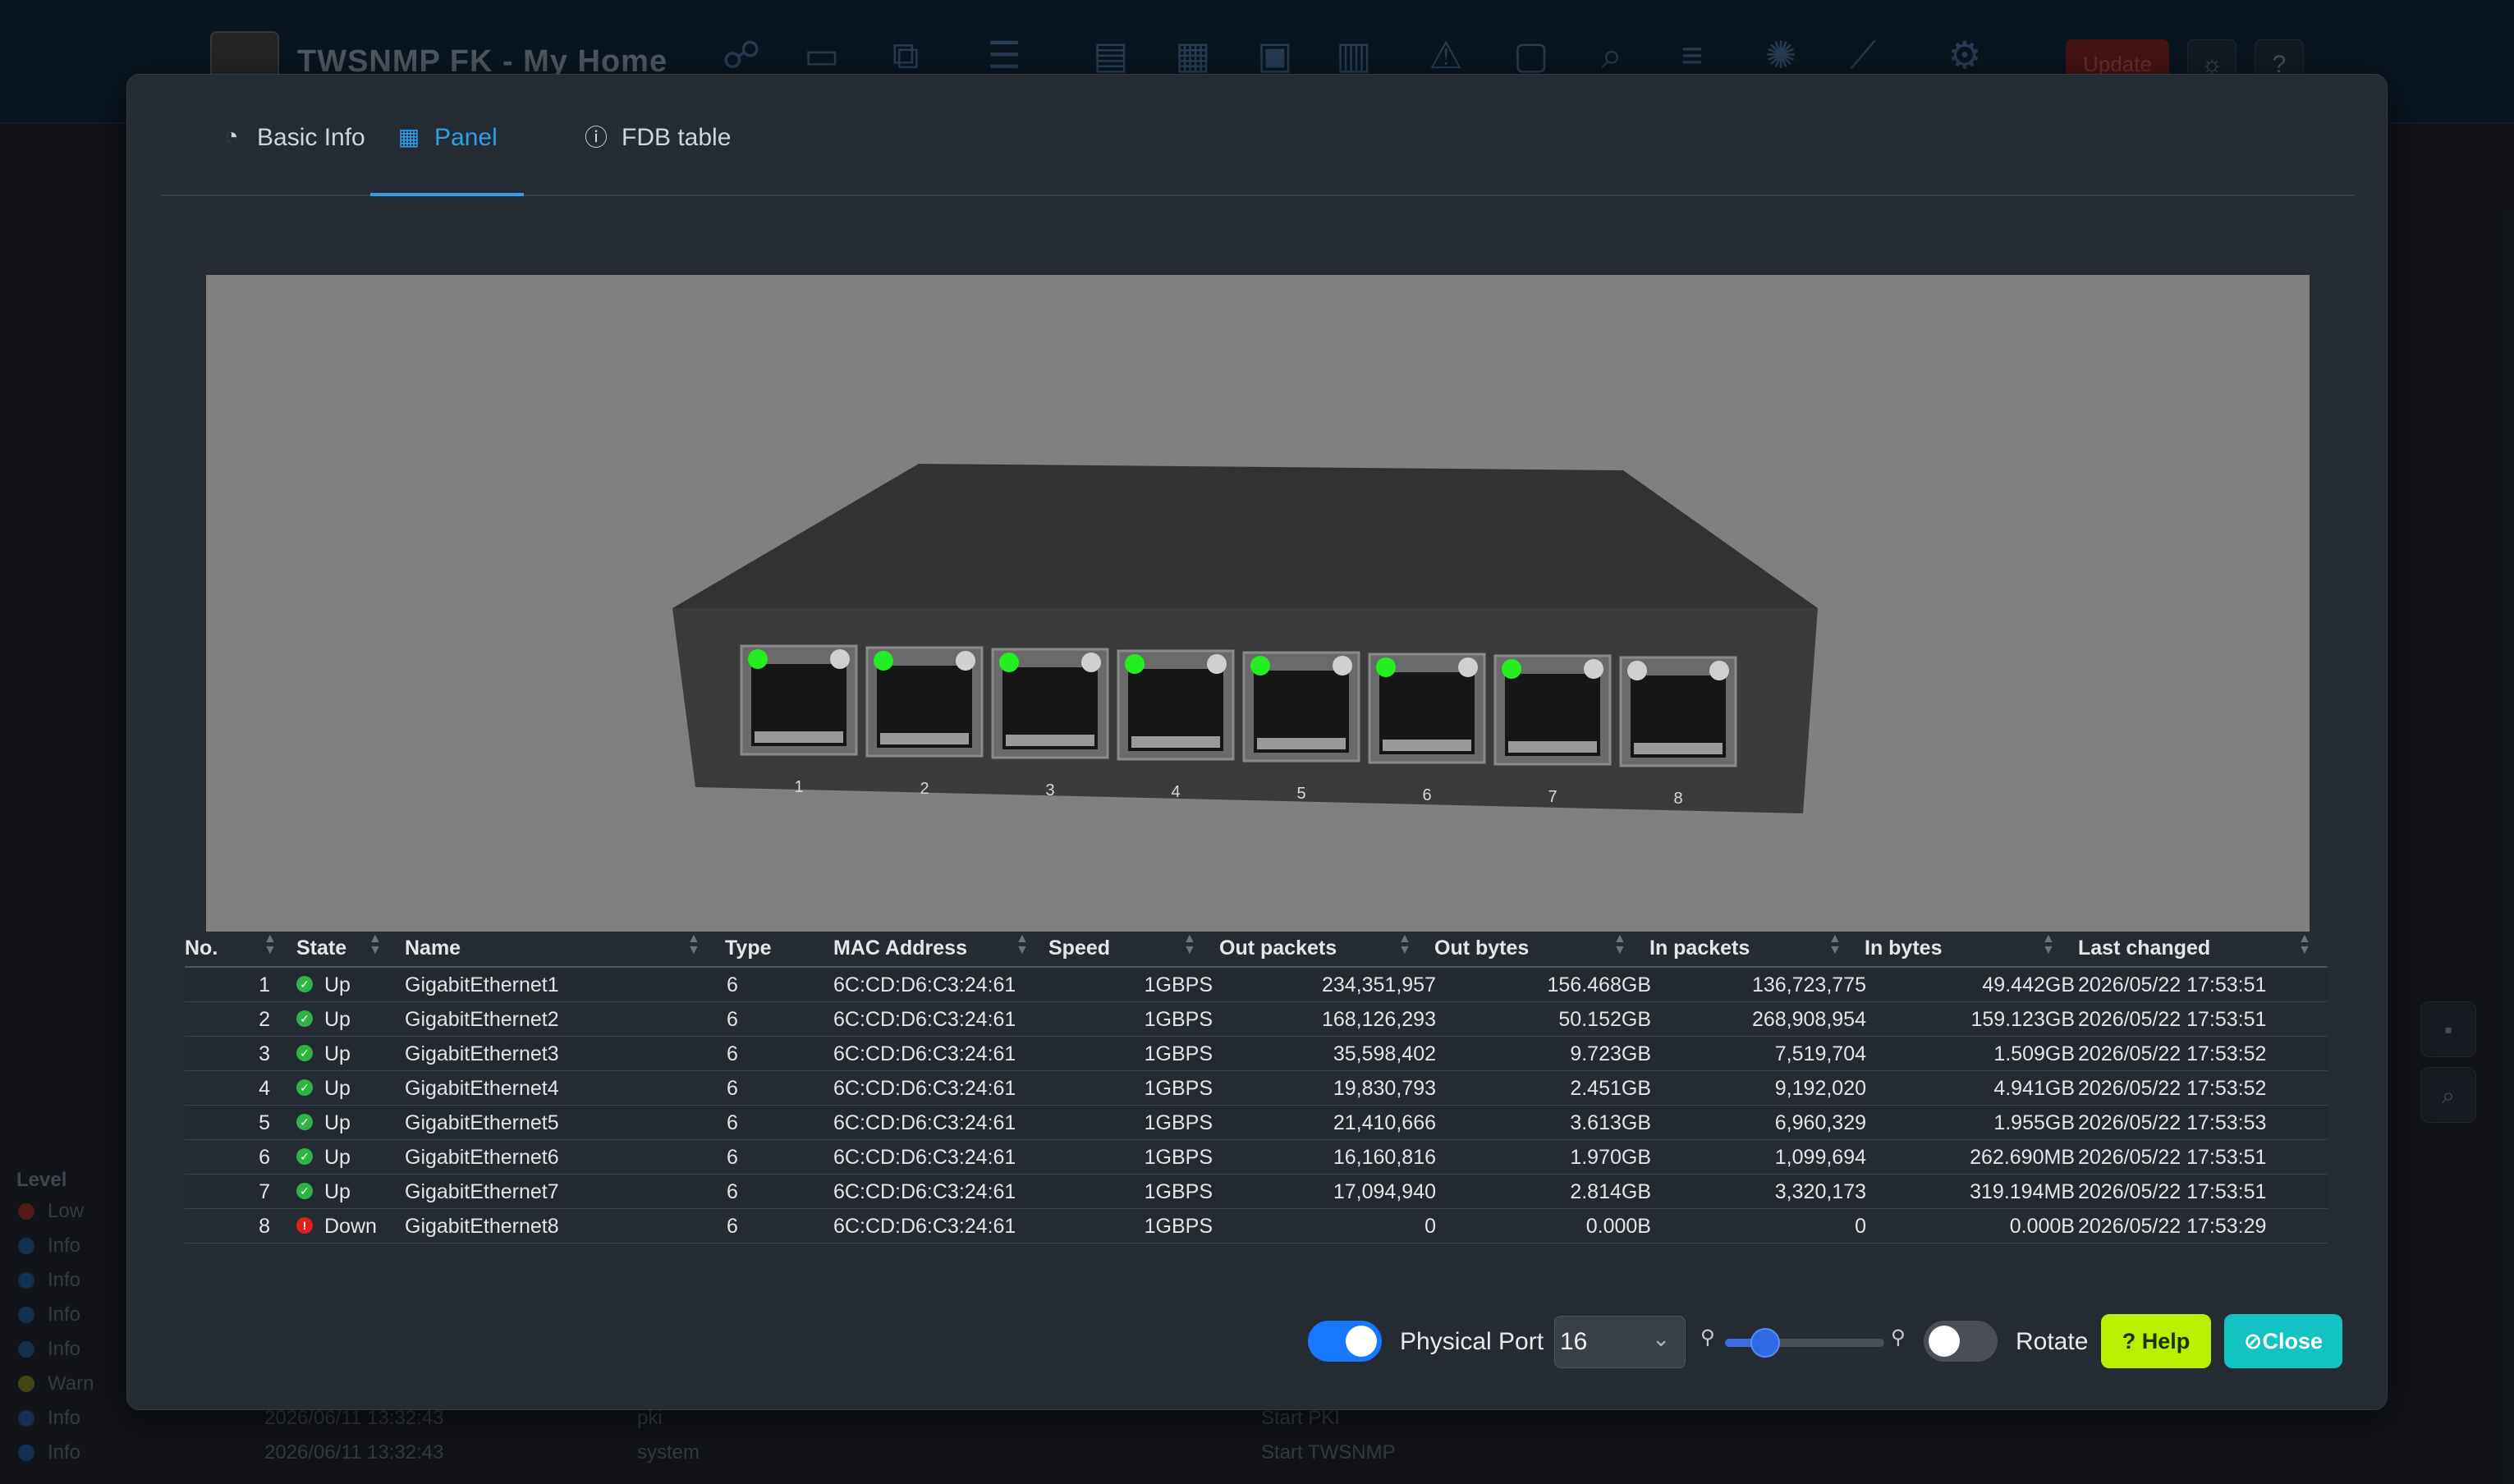  What do you see at coordinates (1808, 984) in the screenshot?
I see `cell-in-packets: 136,723,775` at bounding box center [1808, 984].